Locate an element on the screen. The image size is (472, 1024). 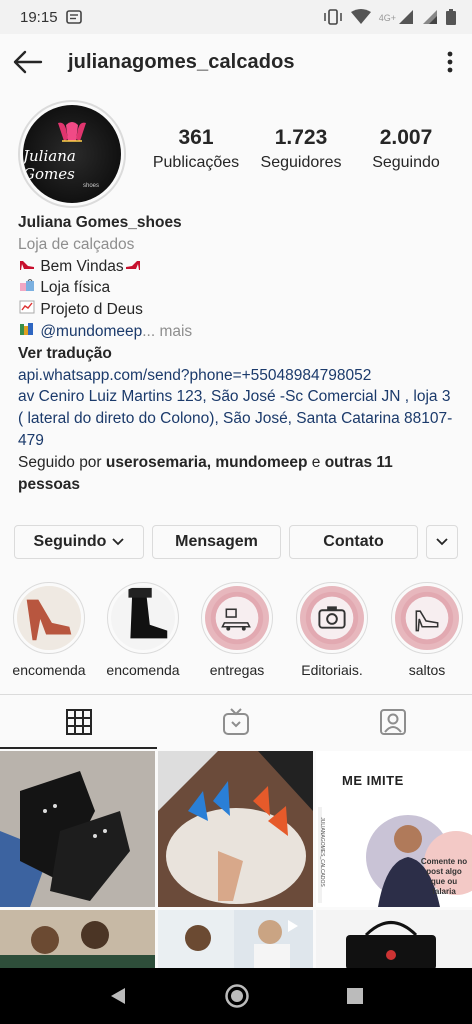
following-button: Seguindo is located at coordinates (79, 542).